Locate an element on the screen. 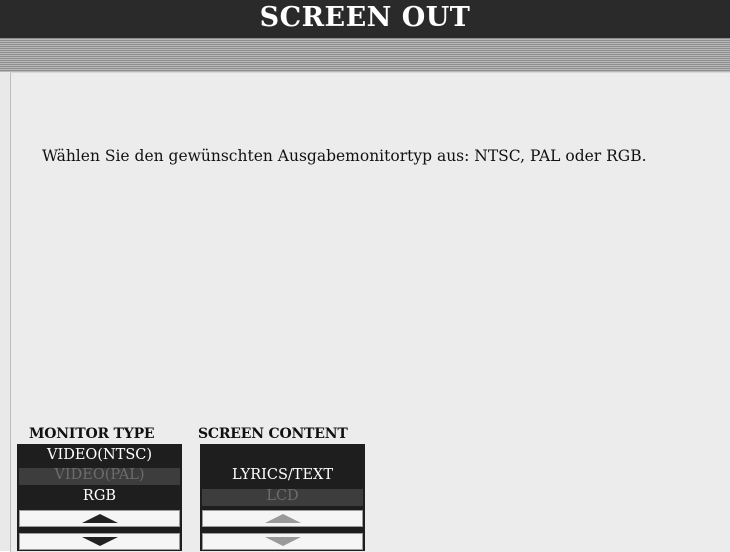 Image resolution: width=730 pixels, height=552 pixels. screen-content-option-lyrics: LYRICS/TEXT is located at coordinates (282, 475).